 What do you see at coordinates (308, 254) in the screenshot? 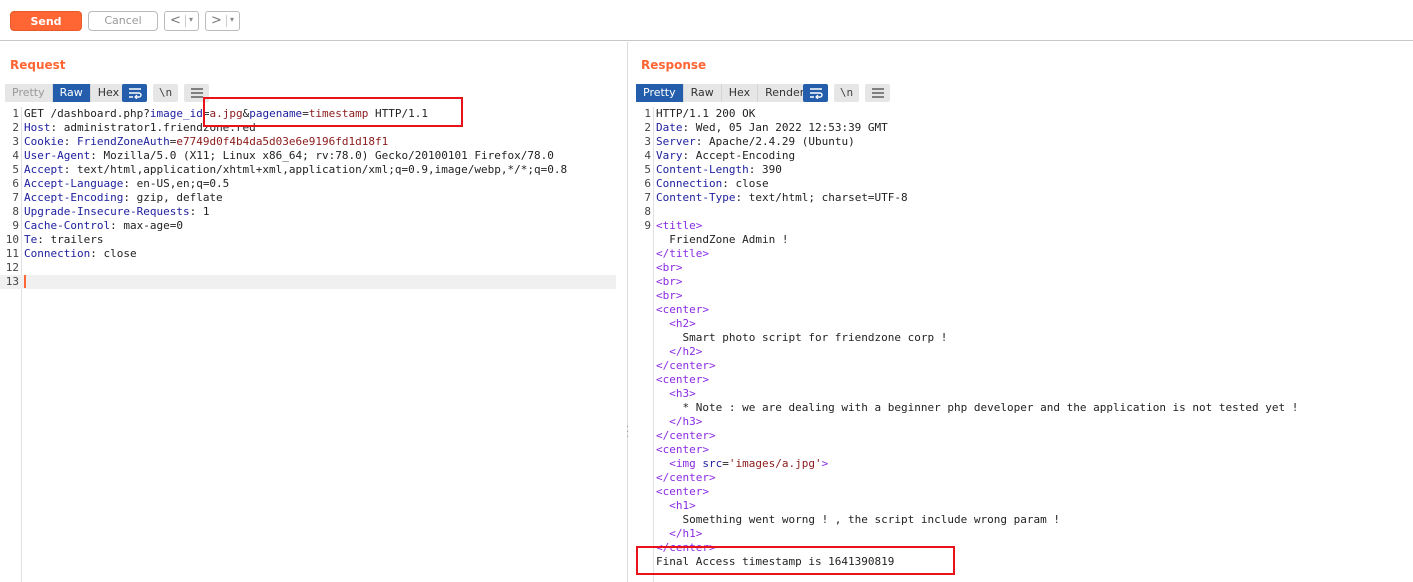
I see `code-line: 11 Connection: close` at bounding box center [308, 254].